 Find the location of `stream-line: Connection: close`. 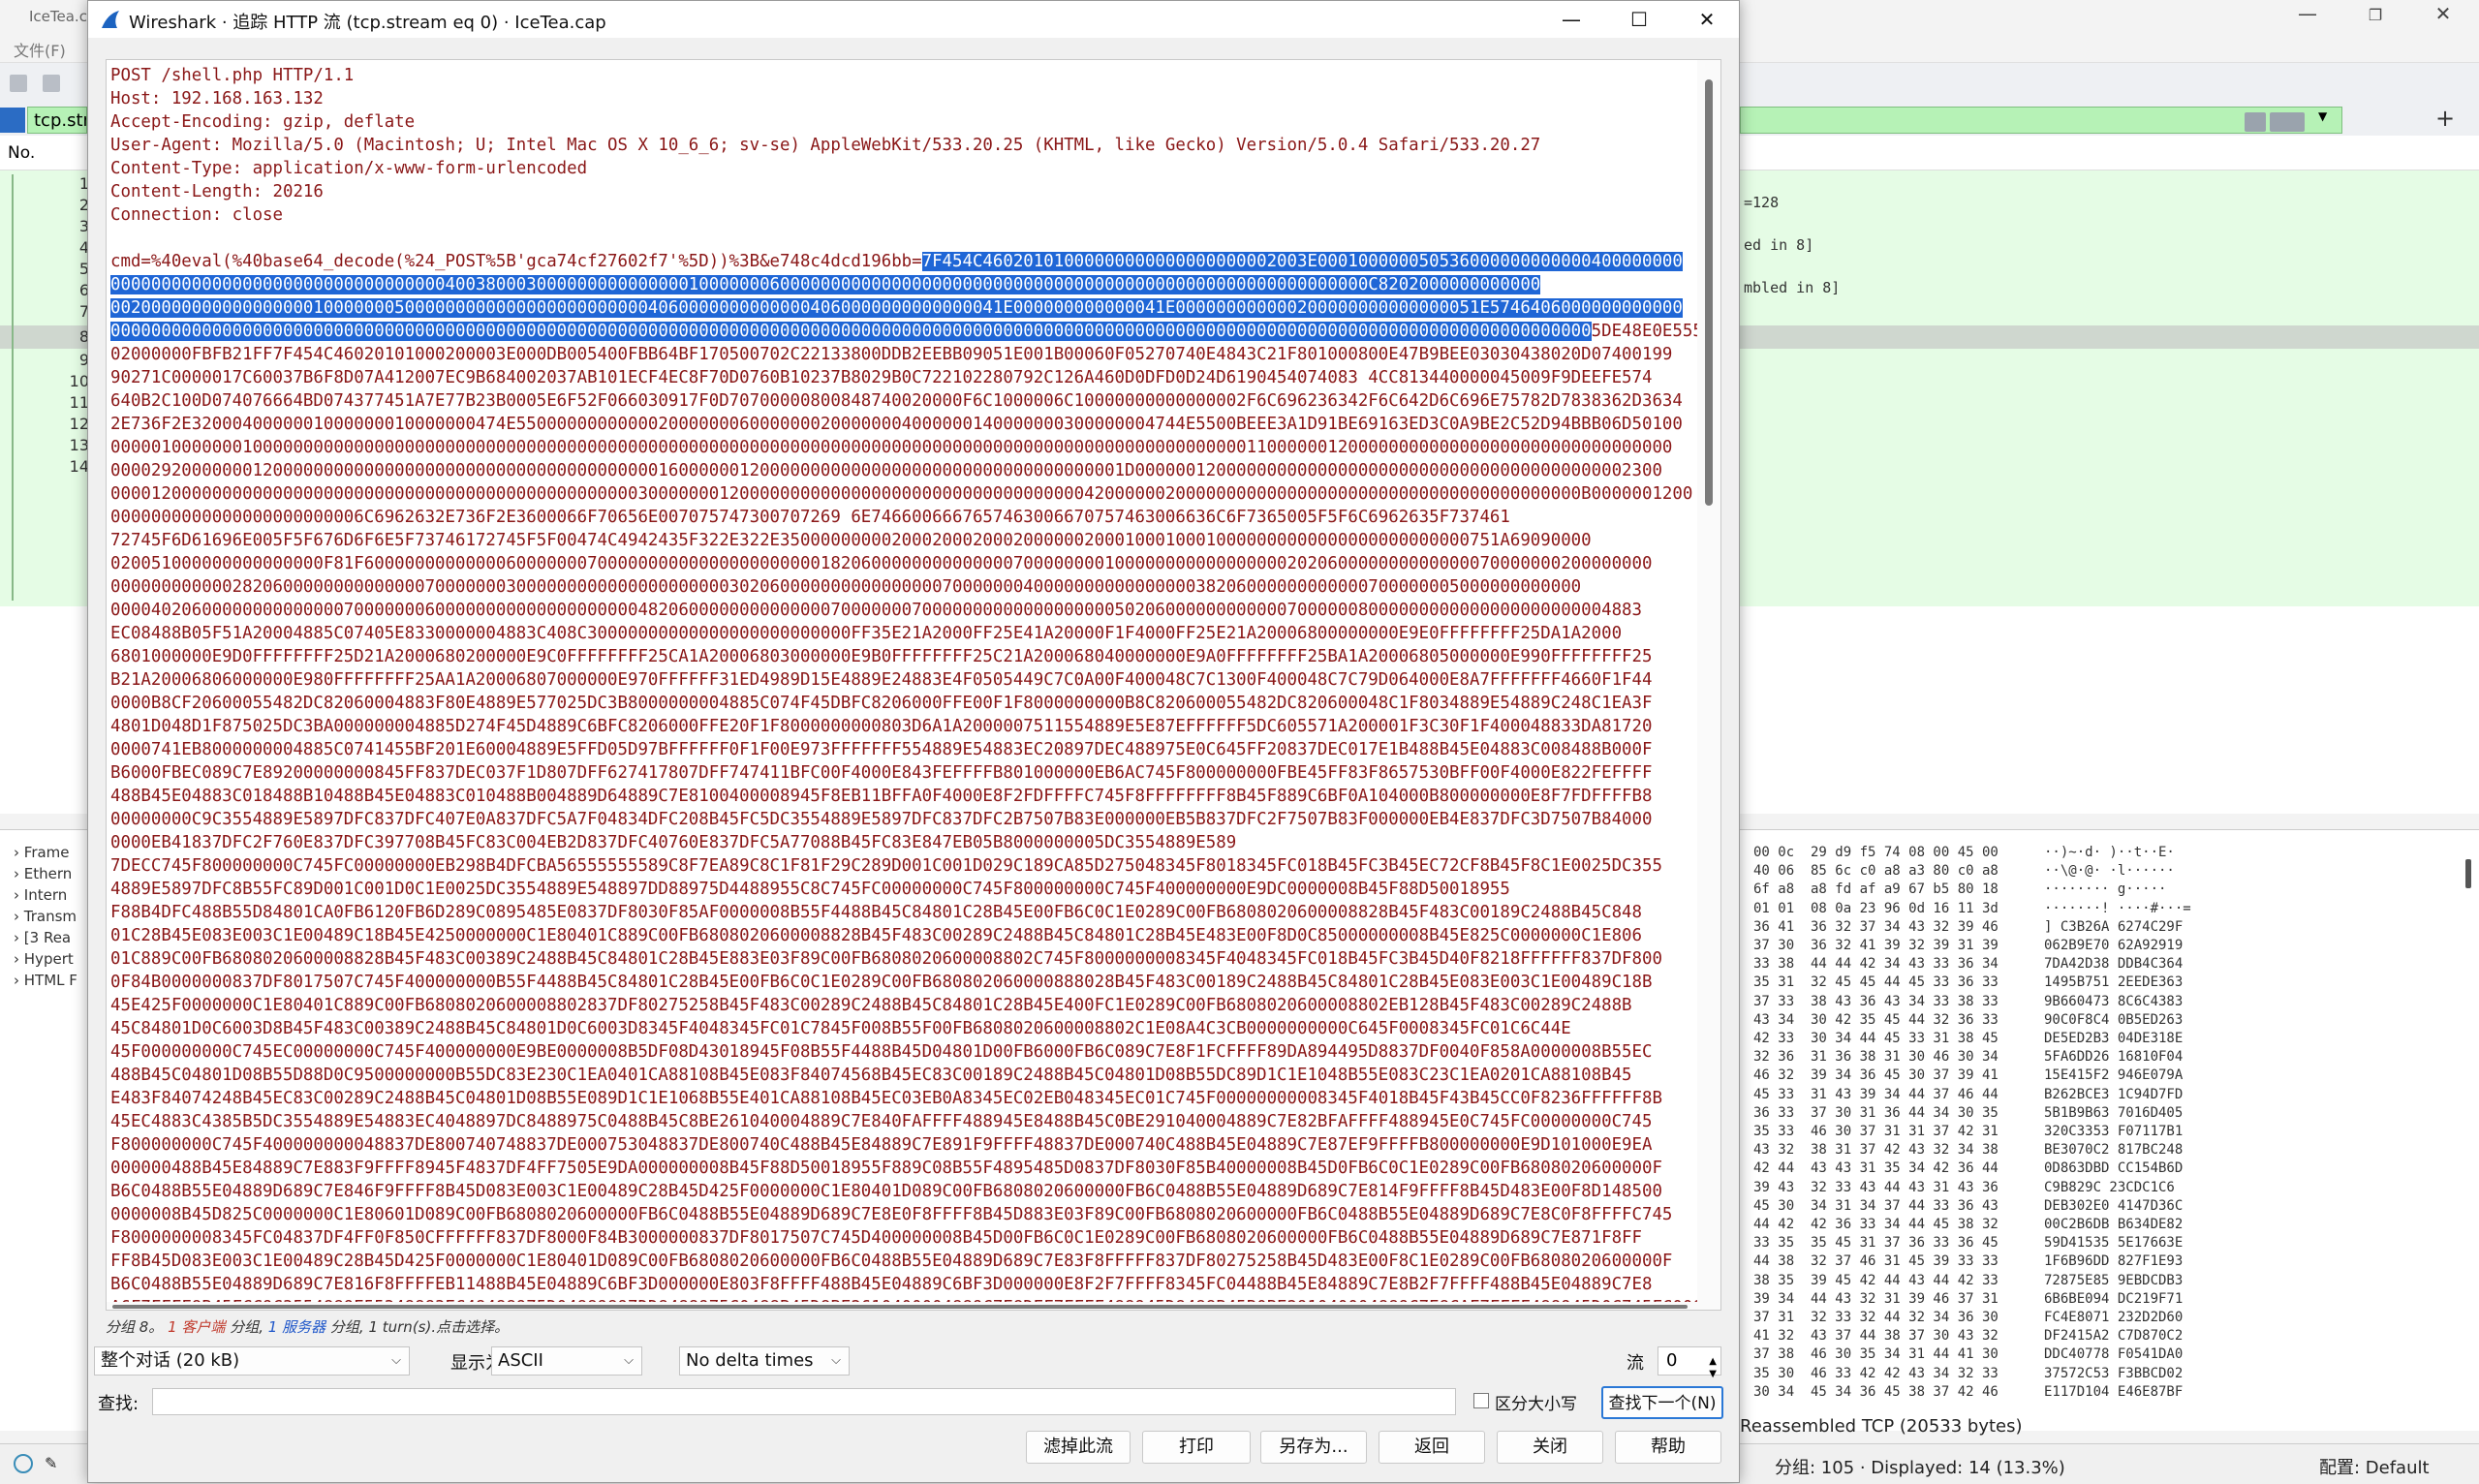

stream-line: Connection: close is located at coordinates (196, 215).